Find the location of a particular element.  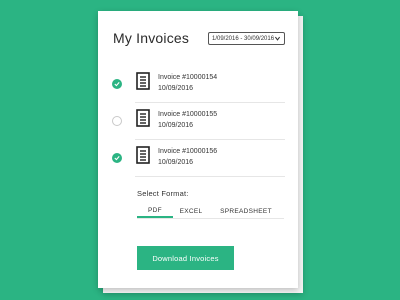

page-title: My Invoices is located at coordinates (151, 38).